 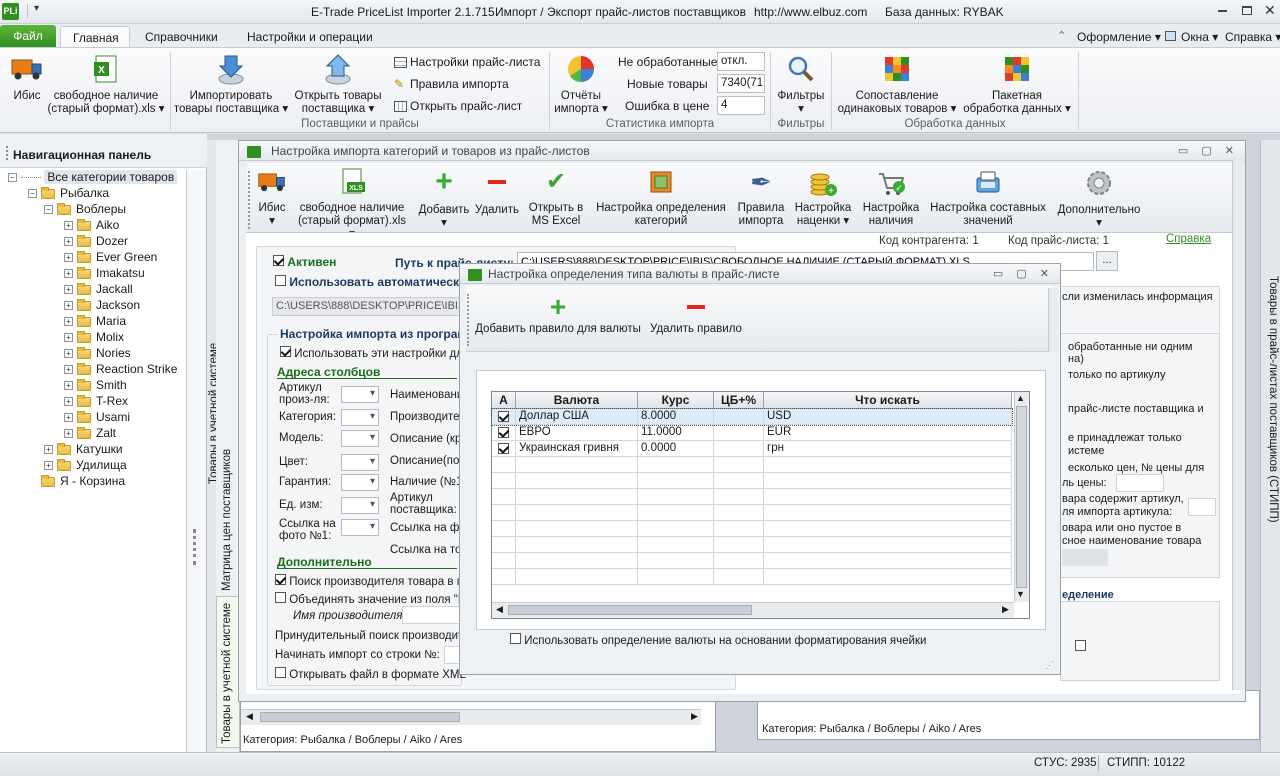 I want to click on open-supplier-goods-button: Открыть товары поставщика ▾, so click(x=338, y=85).